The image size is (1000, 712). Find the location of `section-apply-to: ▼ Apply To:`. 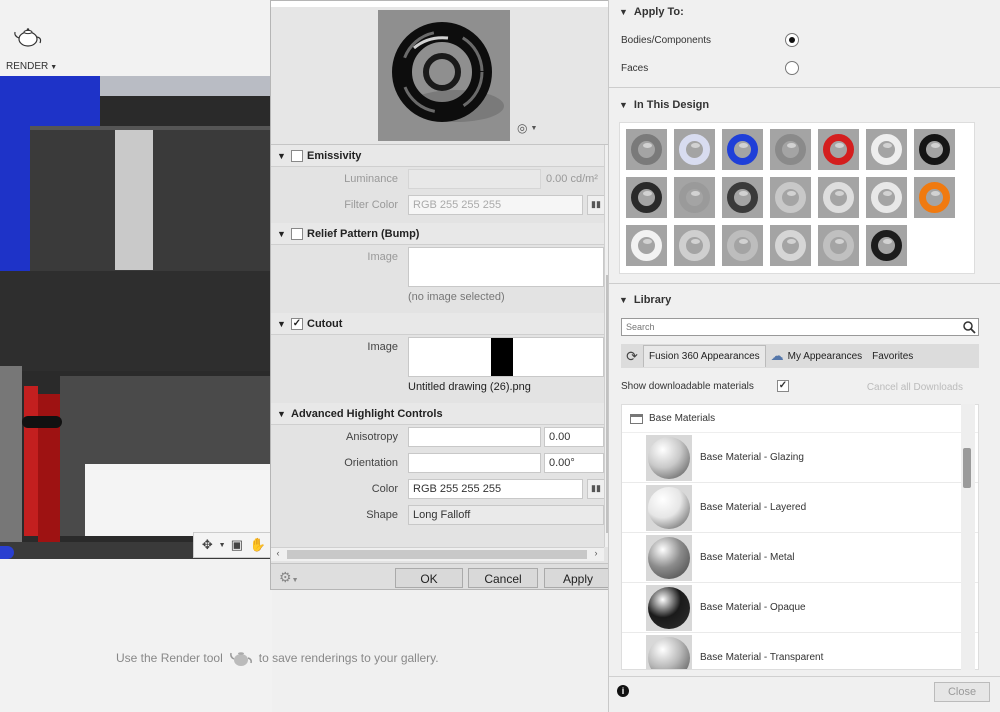

section-apply-to: ▼ Apply To: is located at coordinates (804, 12).